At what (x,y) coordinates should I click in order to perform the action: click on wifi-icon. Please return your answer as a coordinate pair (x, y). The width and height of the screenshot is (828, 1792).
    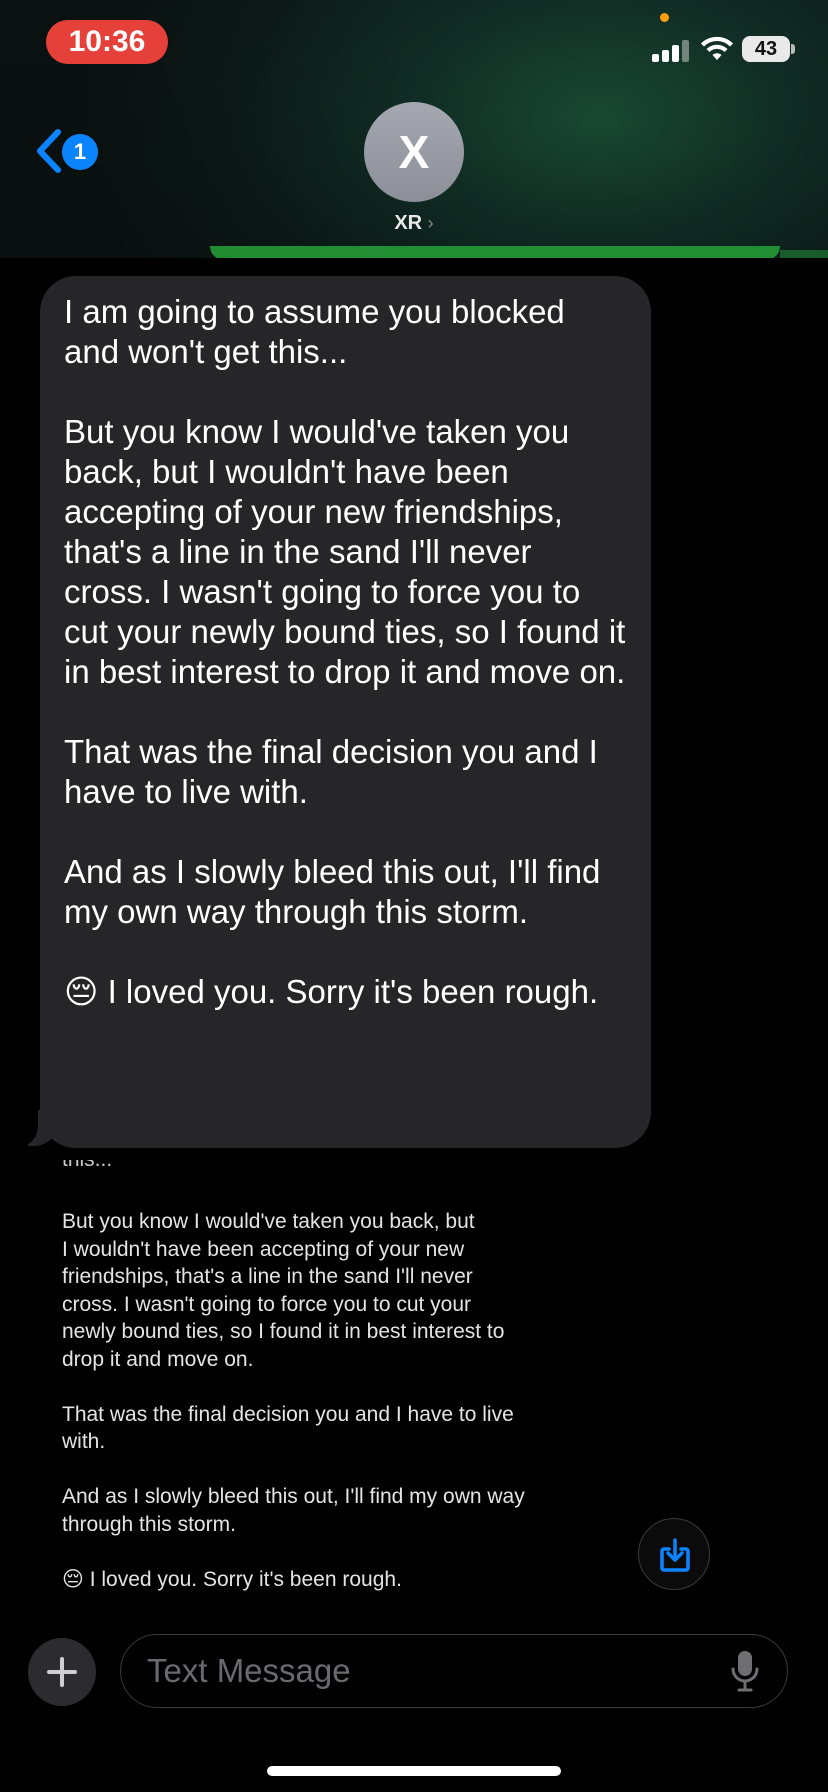
    Looking at the image, I should click on (717, 48).